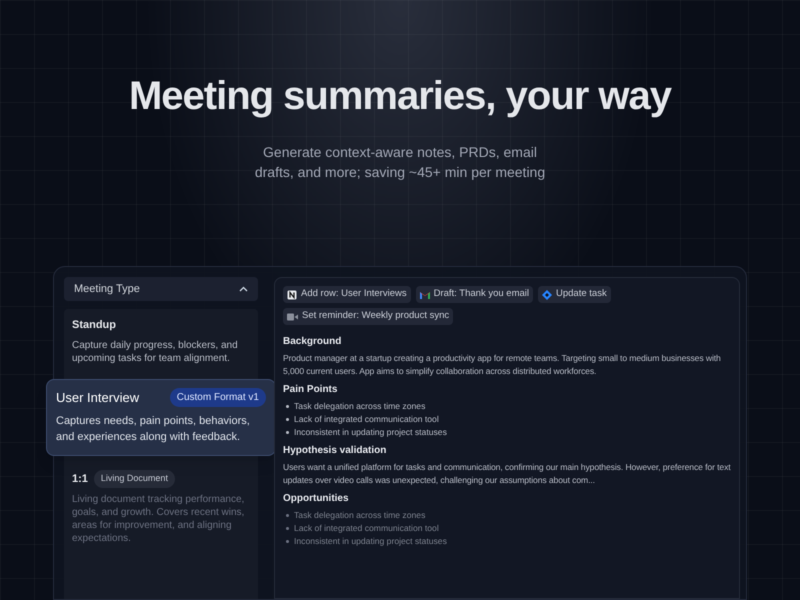  Describe the element at coordinates (312, 342) in the screenshot. I see `section-heading: Background` at that location.